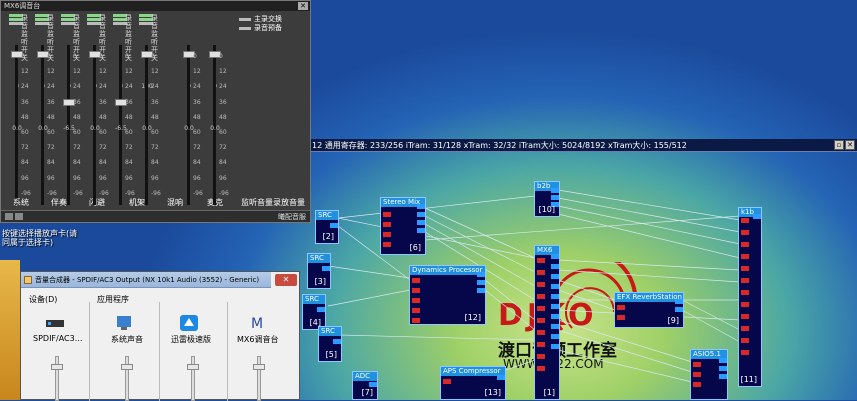  I want to click on channel-label: 录放音量, so click(289, 202).